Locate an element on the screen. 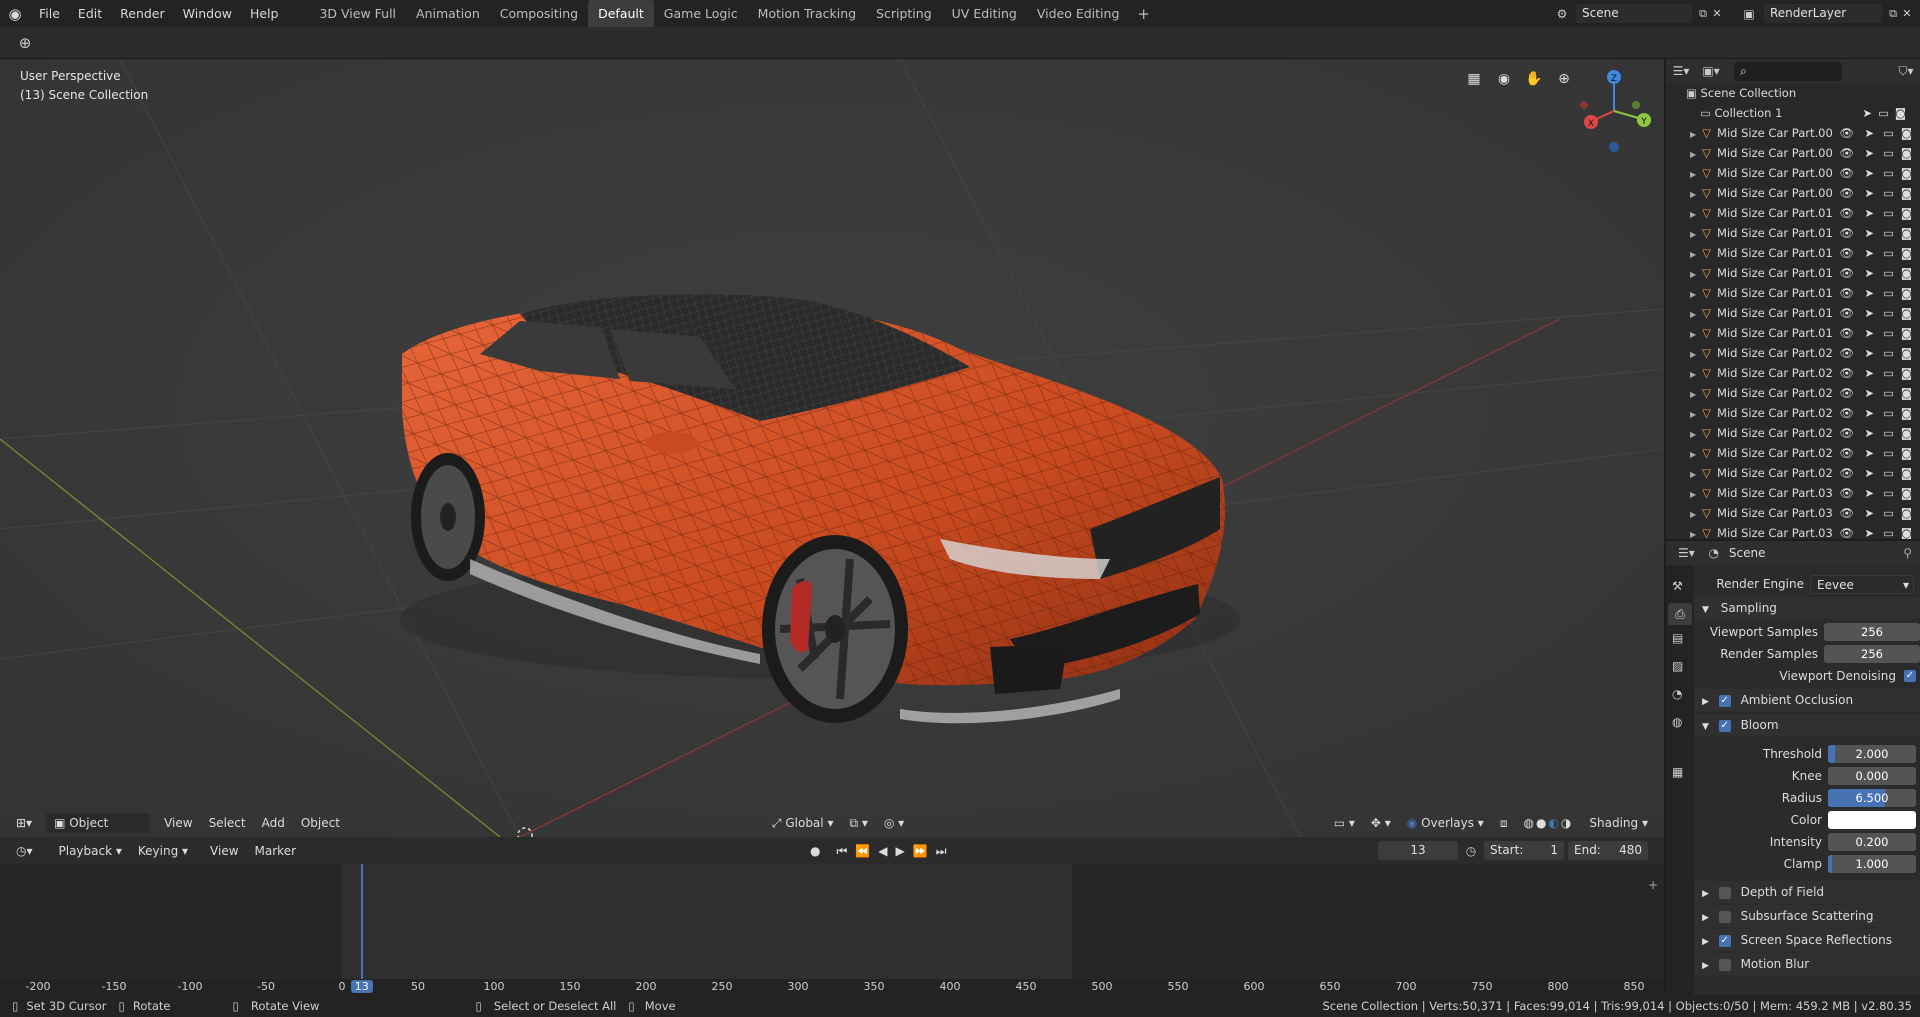 The image size is (1920, 1017). render-samples-field: 256 is located at coordinates (1872, 654).